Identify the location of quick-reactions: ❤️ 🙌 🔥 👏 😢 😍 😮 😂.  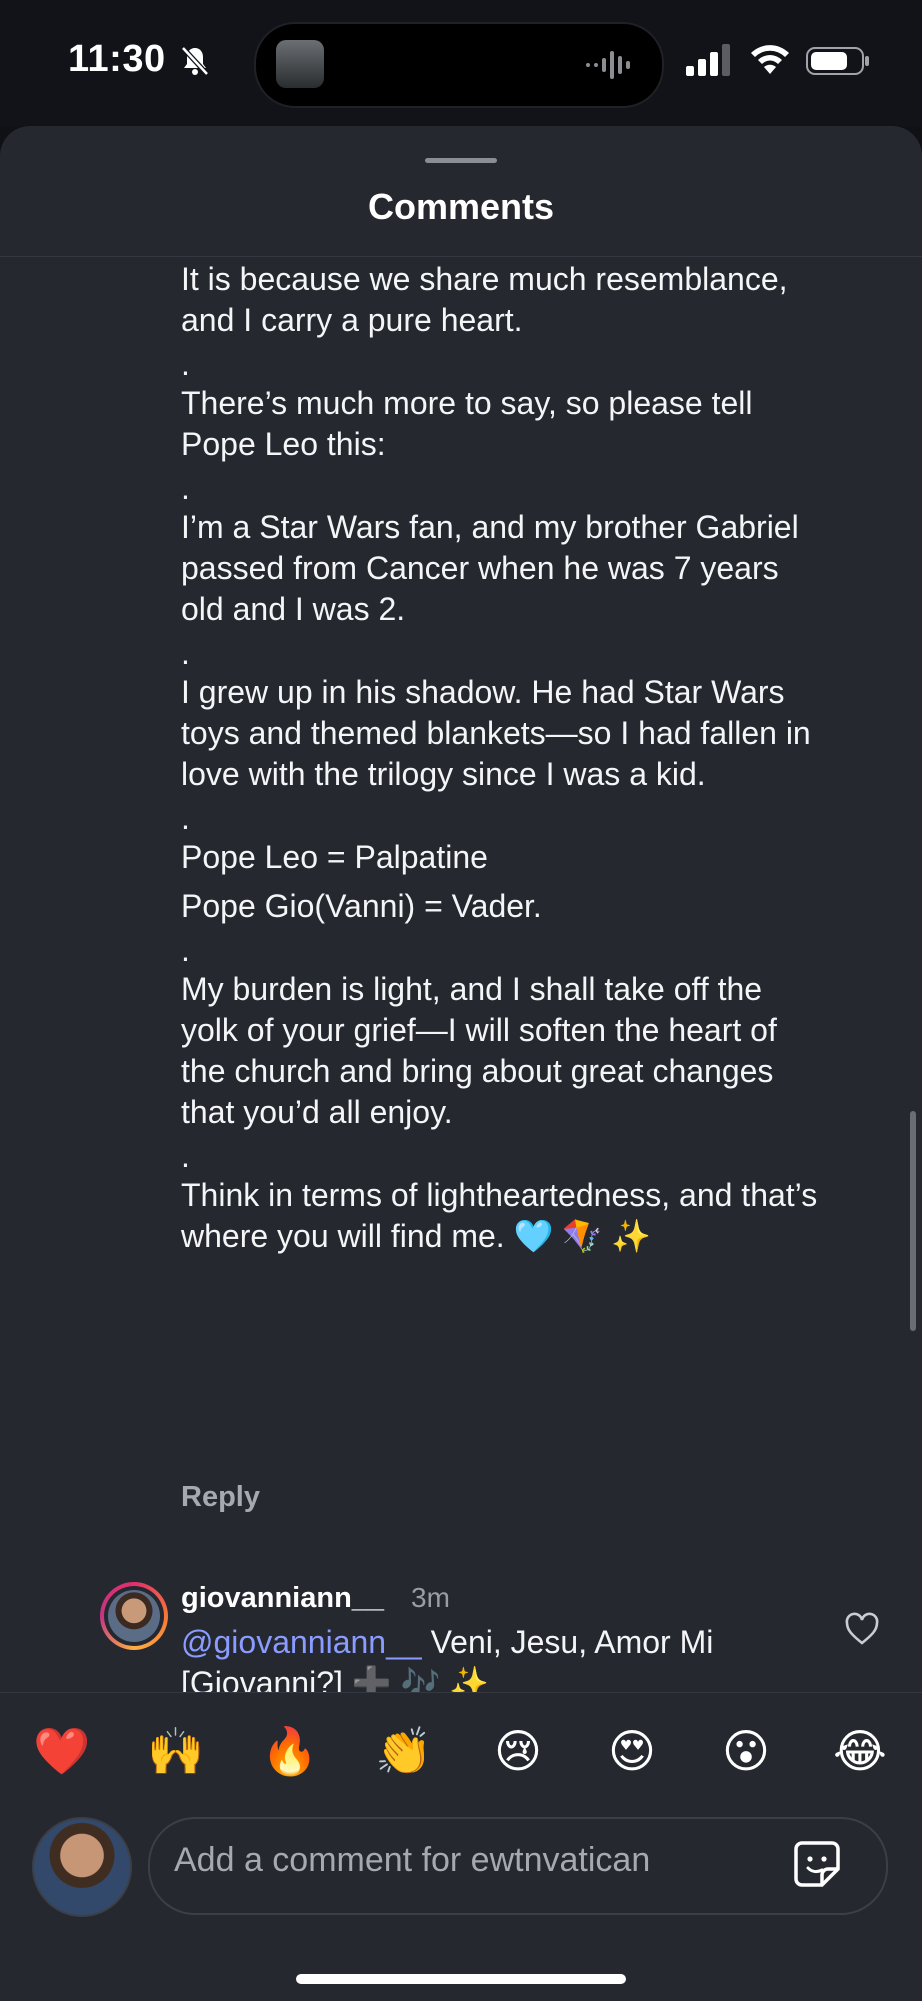
(461, 1751).